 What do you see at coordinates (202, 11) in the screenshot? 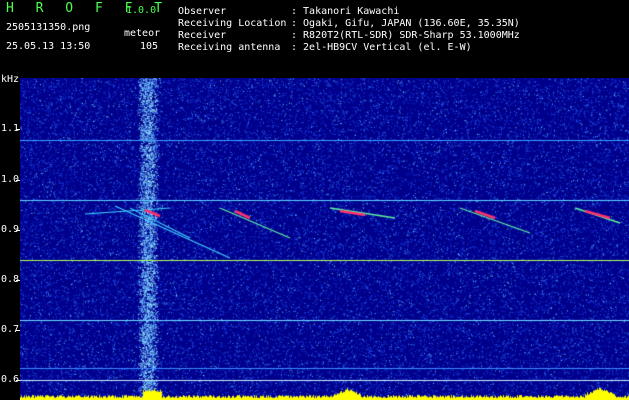
I see `observer-label: Observer` at bounding box center [202, 11].